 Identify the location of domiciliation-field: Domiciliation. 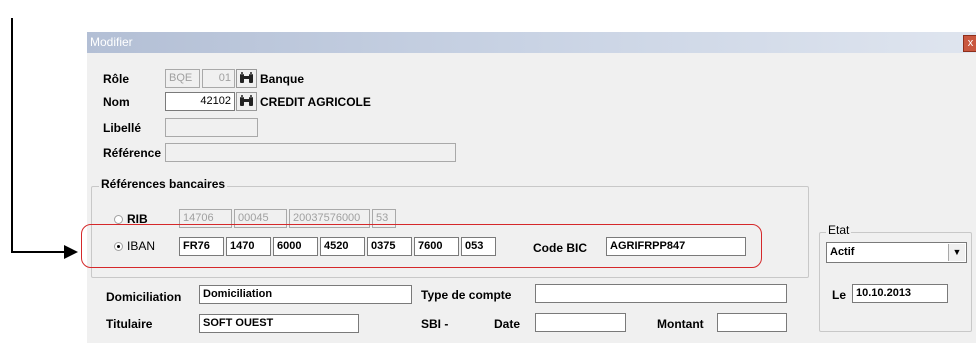
(305, 294).